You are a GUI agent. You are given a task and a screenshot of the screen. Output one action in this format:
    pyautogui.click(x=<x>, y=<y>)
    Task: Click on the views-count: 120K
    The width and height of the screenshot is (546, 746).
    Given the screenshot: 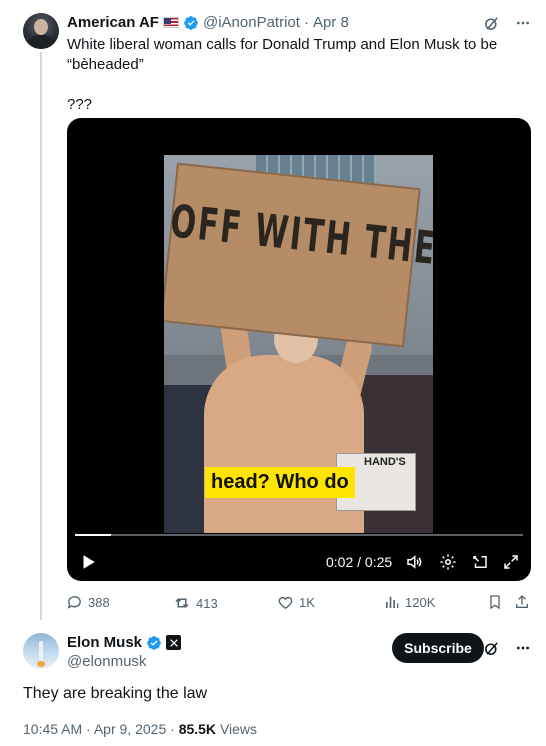 What is the action you would take?
    pyautogui.click(x=420, y=602)
    